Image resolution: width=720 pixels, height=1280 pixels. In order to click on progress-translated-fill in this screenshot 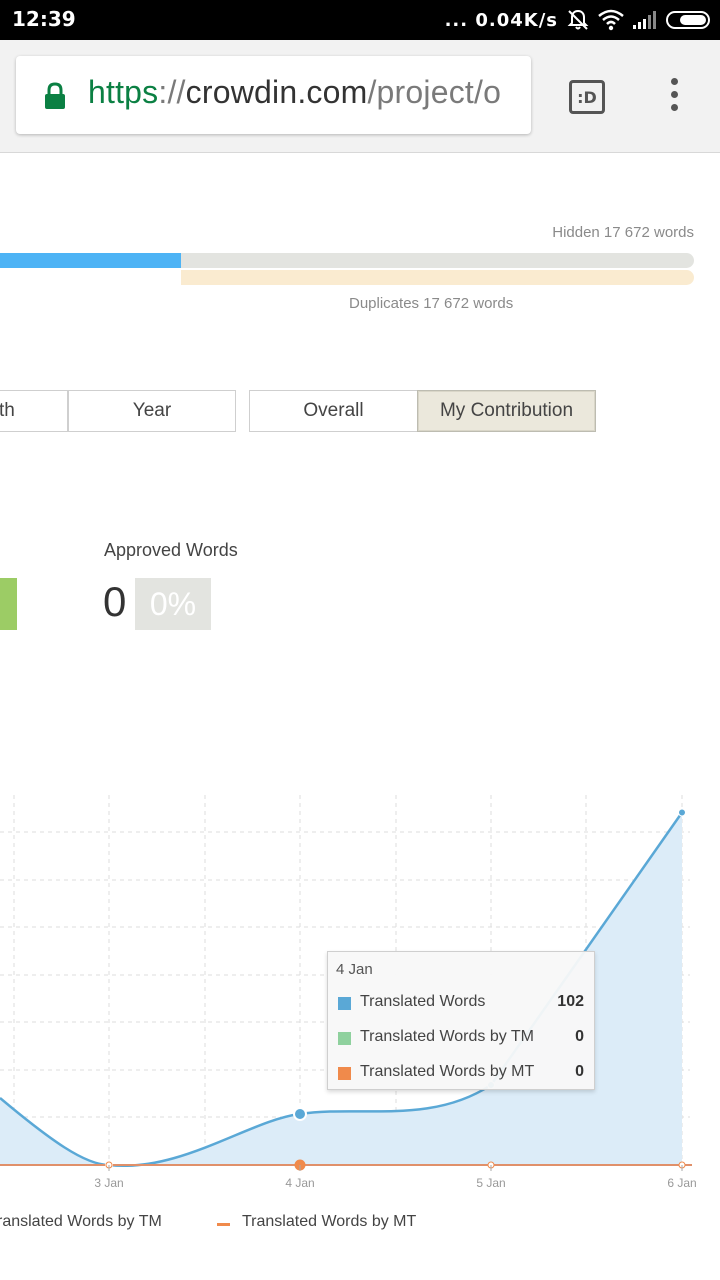, I will do `click(90, 260)`.